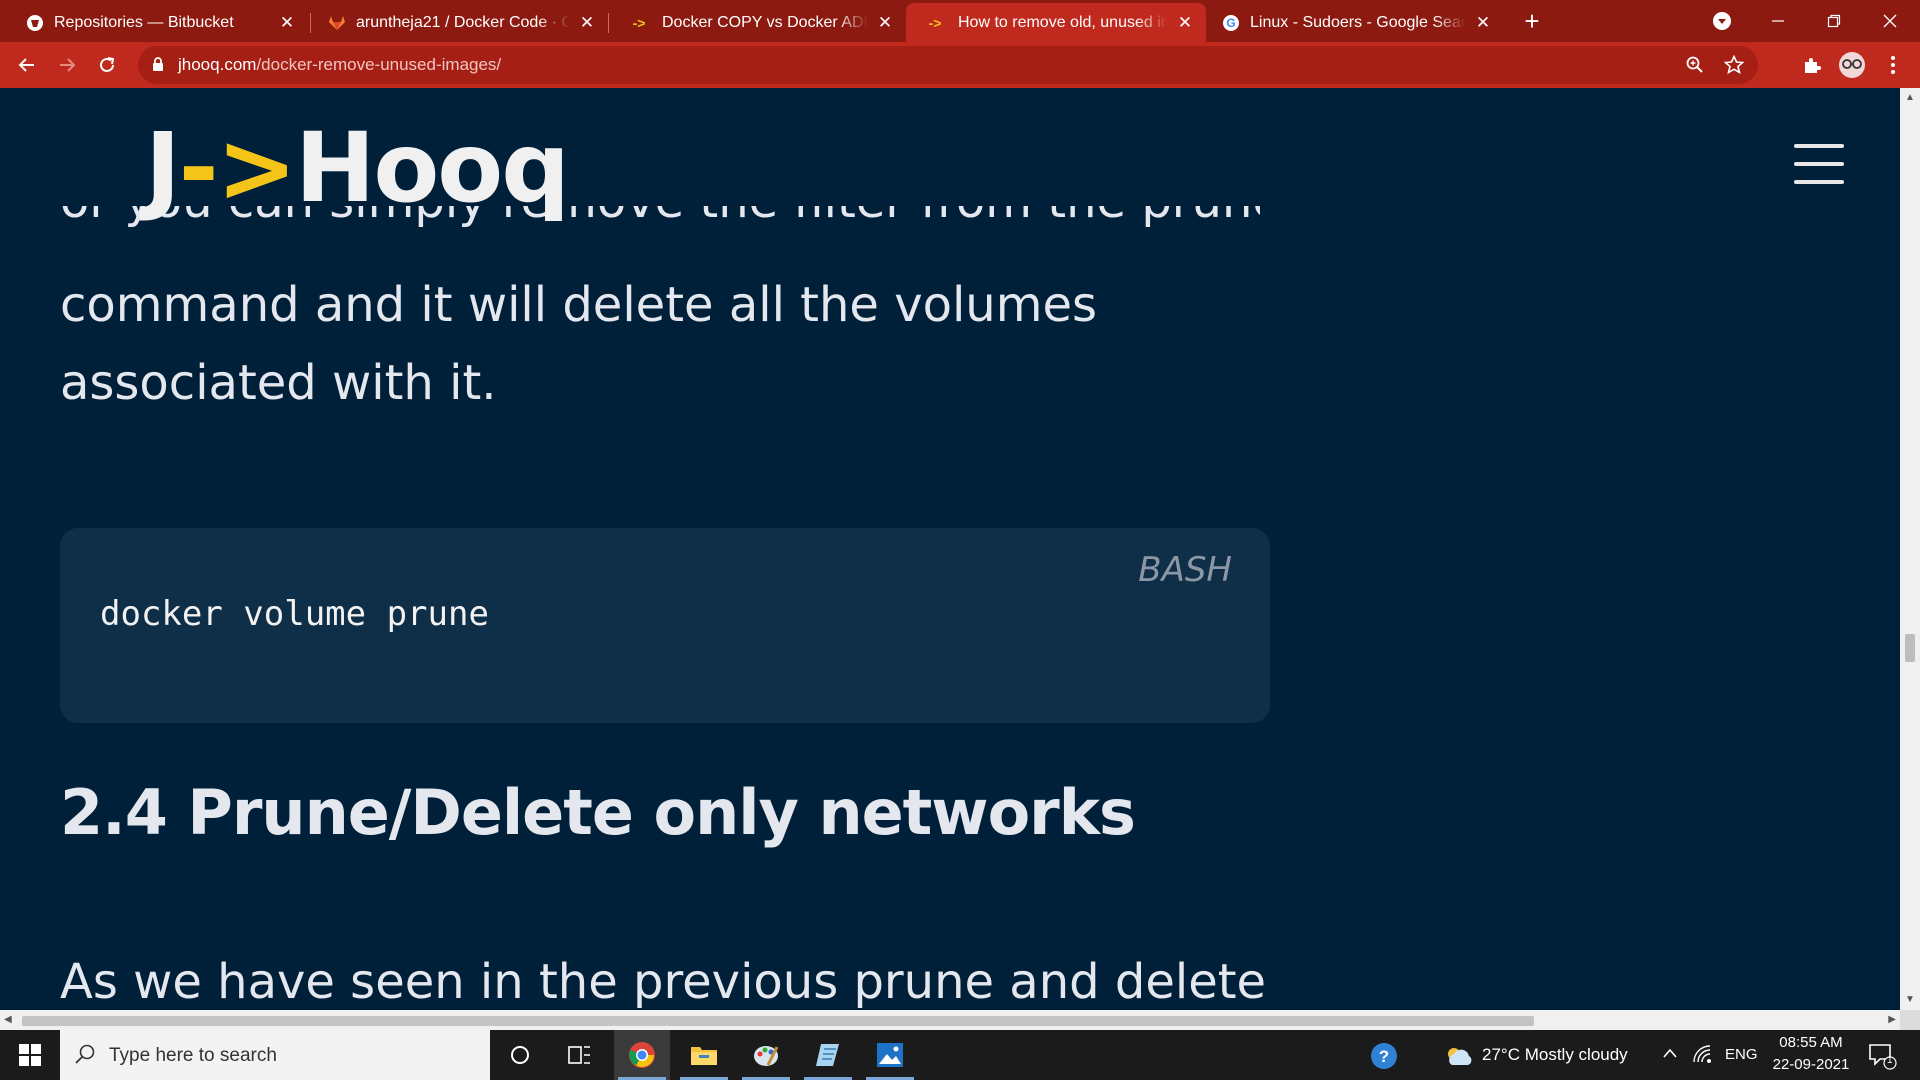 This screenshot has height=1080, width=1920. What do you see at coordinates (193, 1055) in the screenshot?
I see `search-placeholder: Type here to search` at bounding box center [193, 1055].